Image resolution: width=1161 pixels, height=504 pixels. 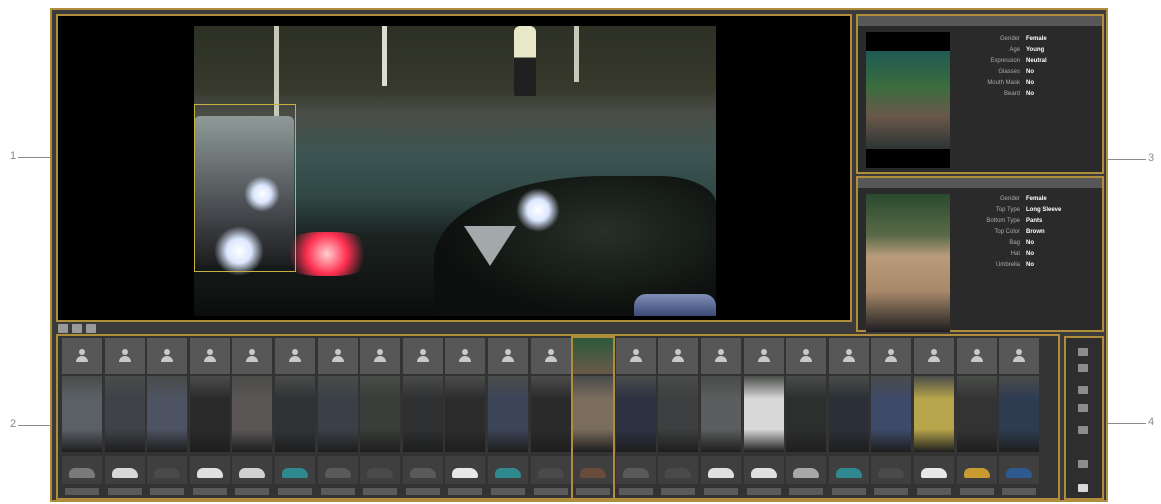 I want to click on zoom-icon, so click(x=91, y=328).